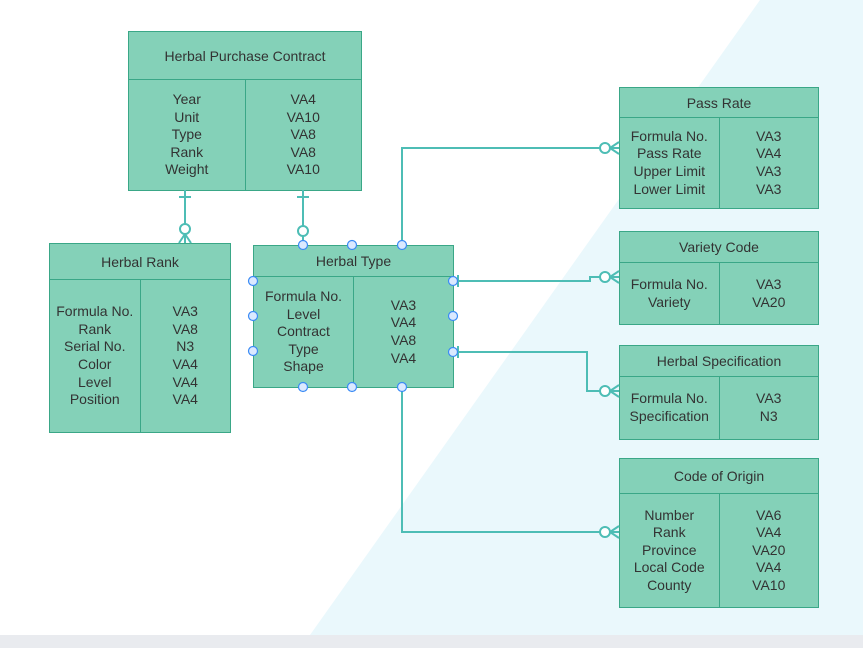  Describe the element at coordinates (669, 171) in the screenshot. I see `attribute-name: Upper Limit` at that location.